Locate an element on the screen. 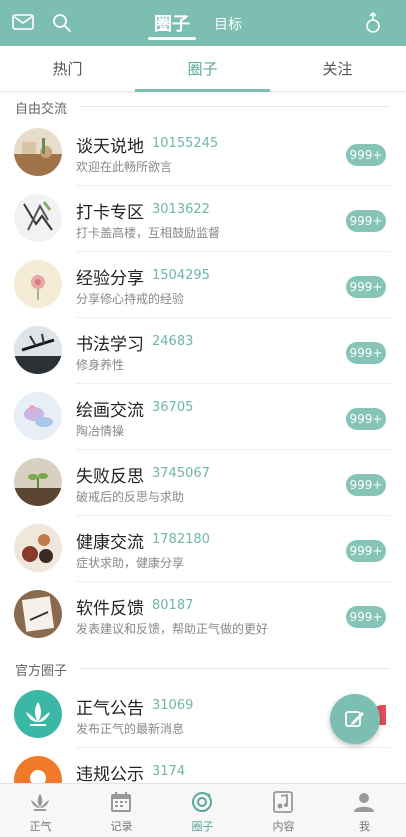 This screenshot has width=406, height=837. tab-circle-label: 圈子 is located at coordinates (172, 24).